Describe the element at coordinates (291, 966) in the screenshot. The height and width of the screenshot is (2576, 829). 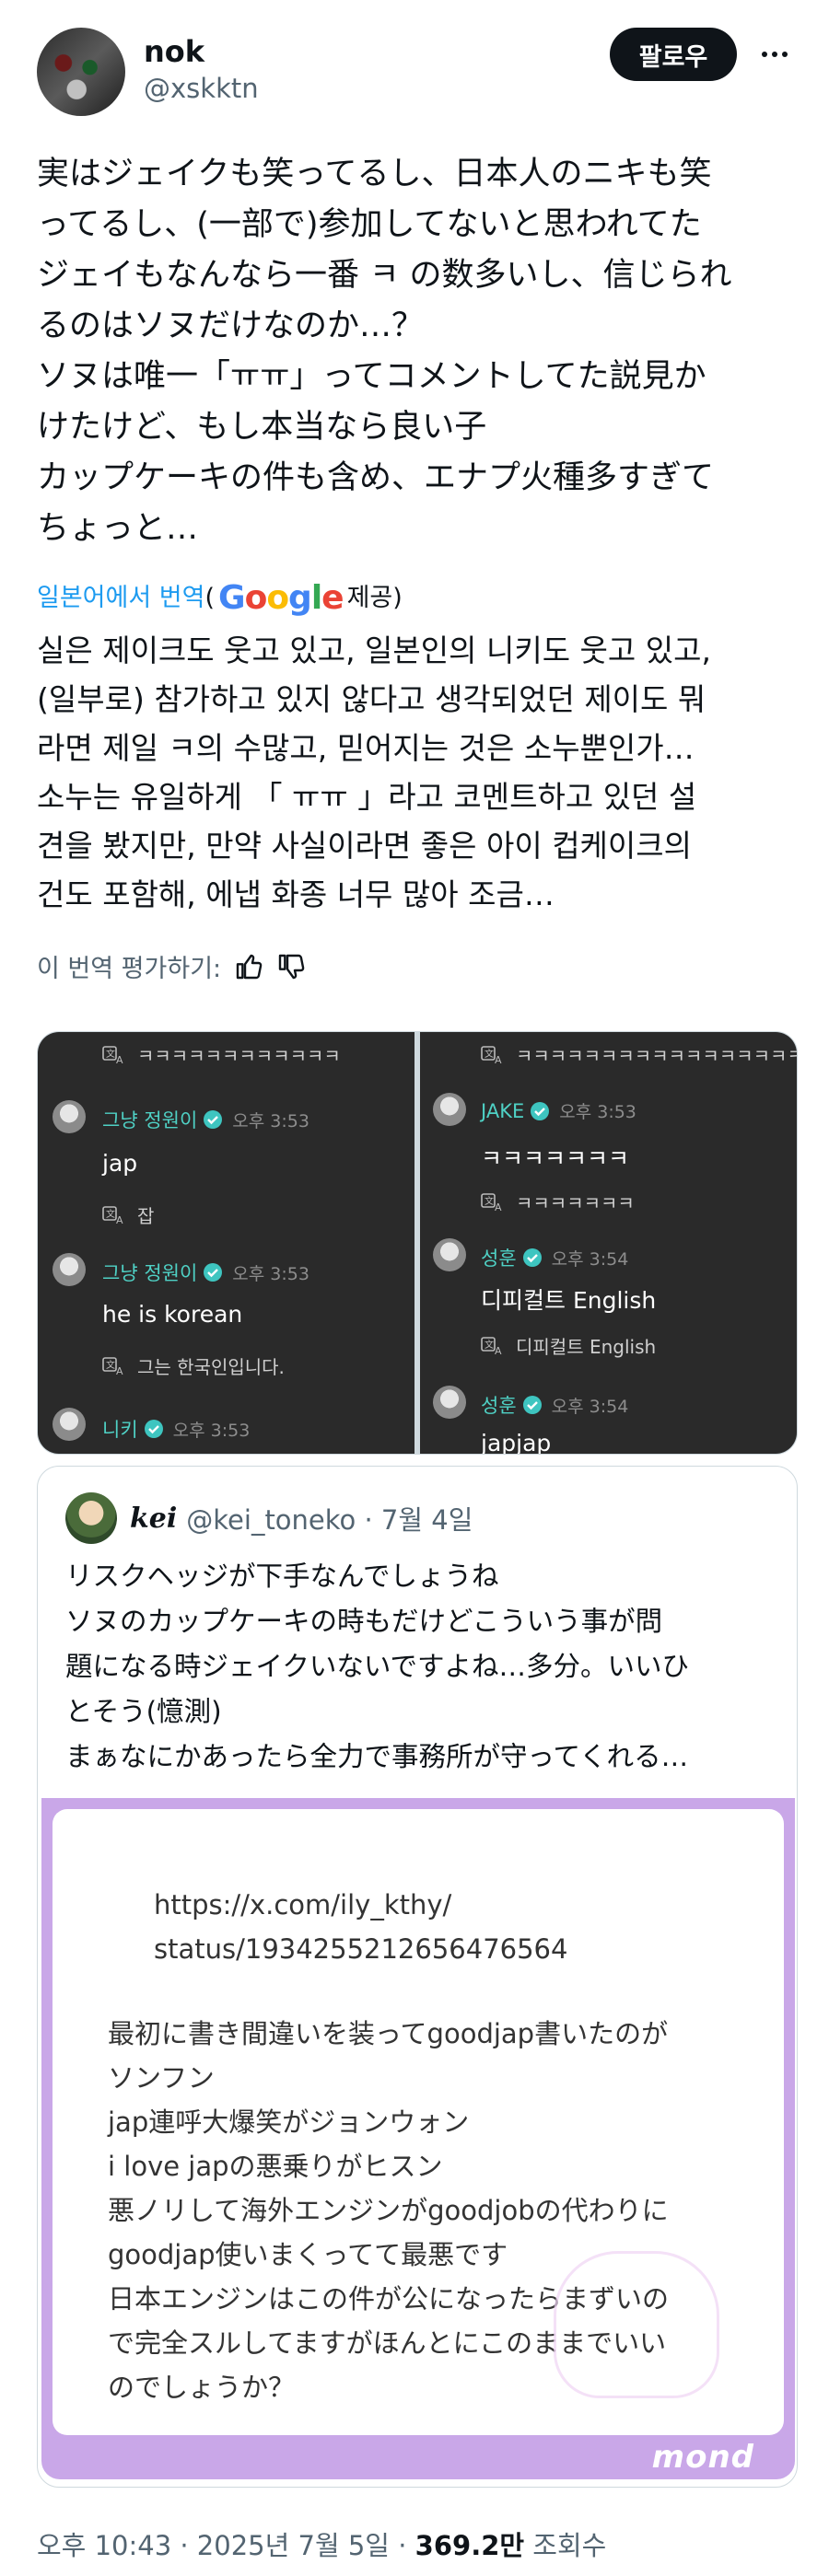
I see `thumbs-down-icon` at that location.